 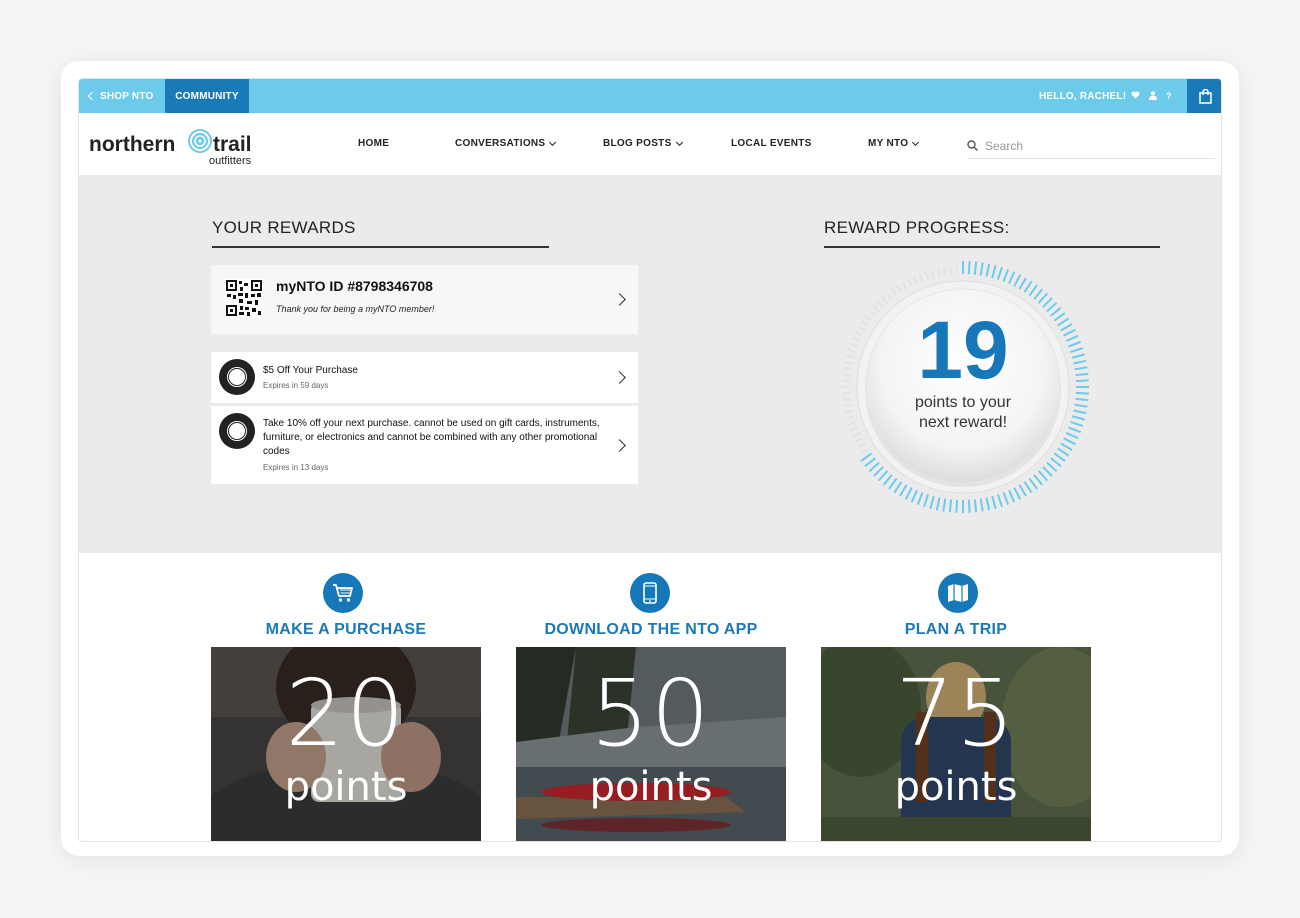 I want to click on earn-tile: 50 points, so click(x=651, y=744).